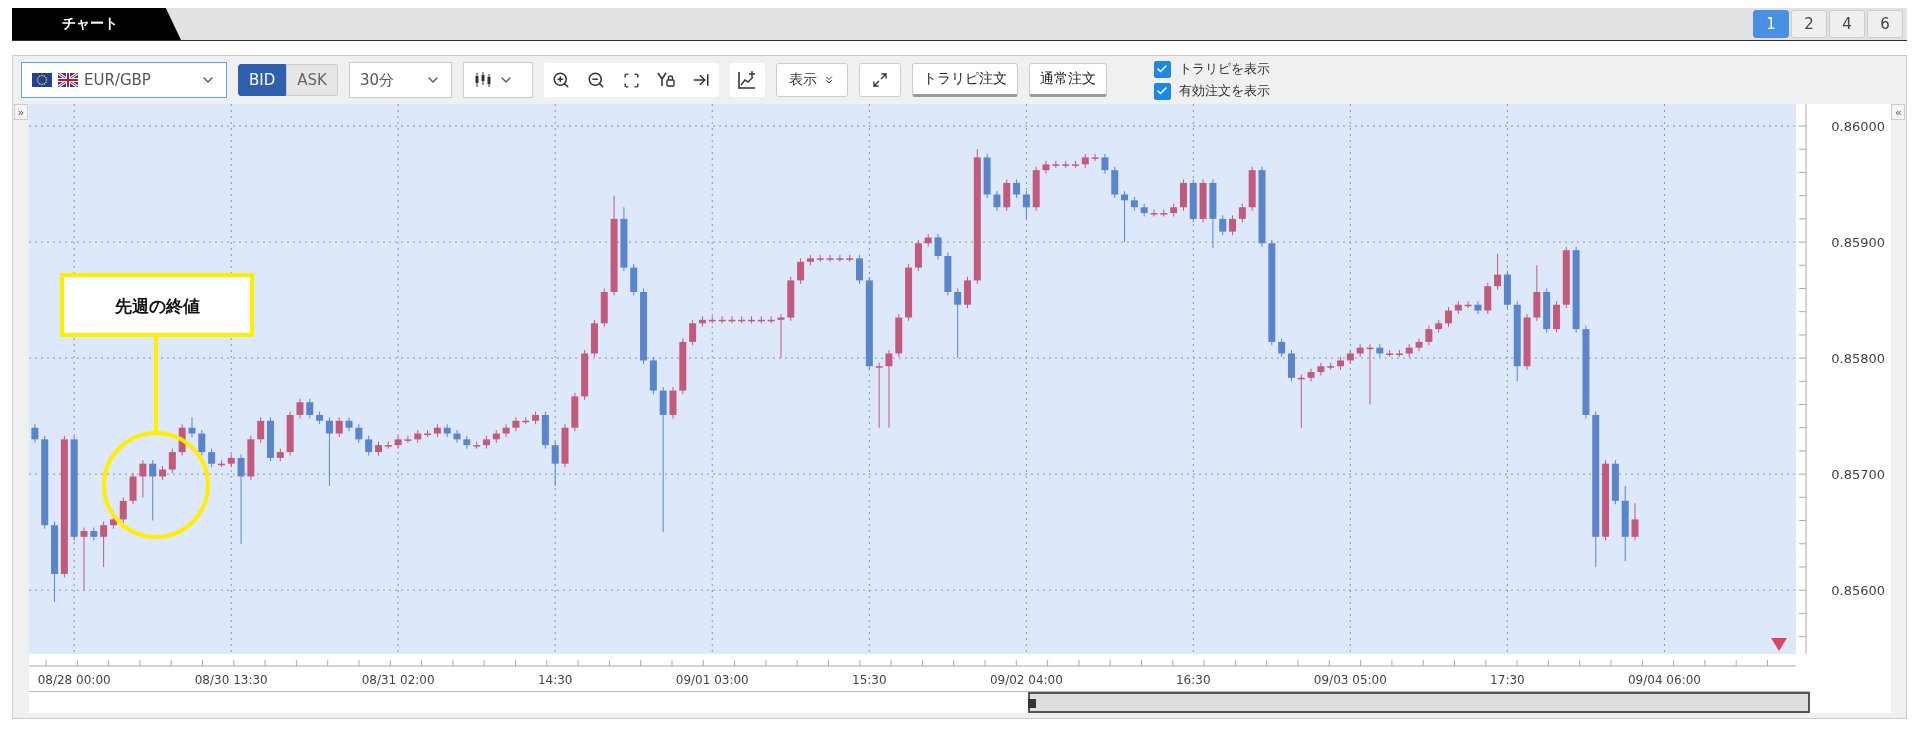  What do you see at coordinates (964, 80) in the screenshot?
I see `order-button: トラリピ注文` at bounding box center [964, 80].